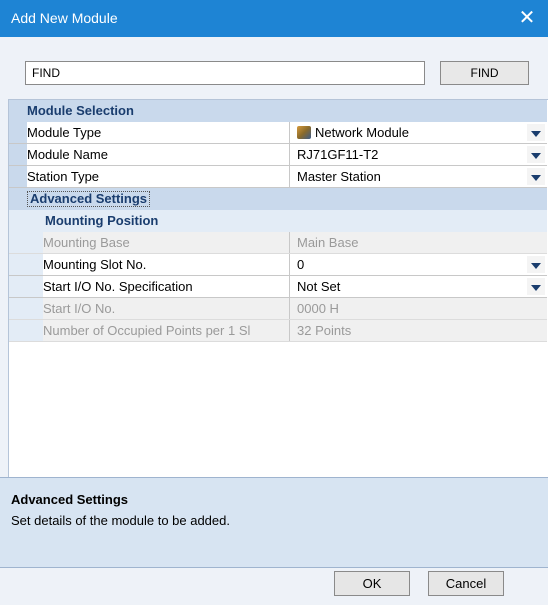 Image resolution: width=548 pixels, height=605 pixels. I want to click on row-value: Master Station, so click(339, 176).